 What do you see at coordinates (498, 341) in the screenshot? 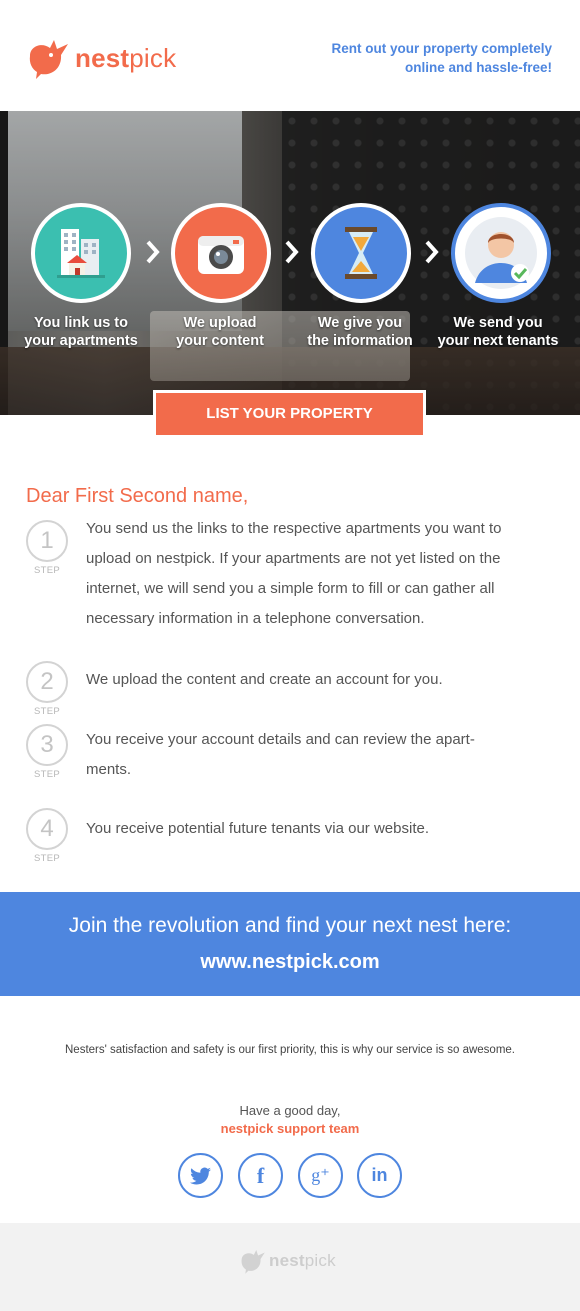
I see `hero-step-4-line-2: your next tenants` at bounding box center [498, 341].